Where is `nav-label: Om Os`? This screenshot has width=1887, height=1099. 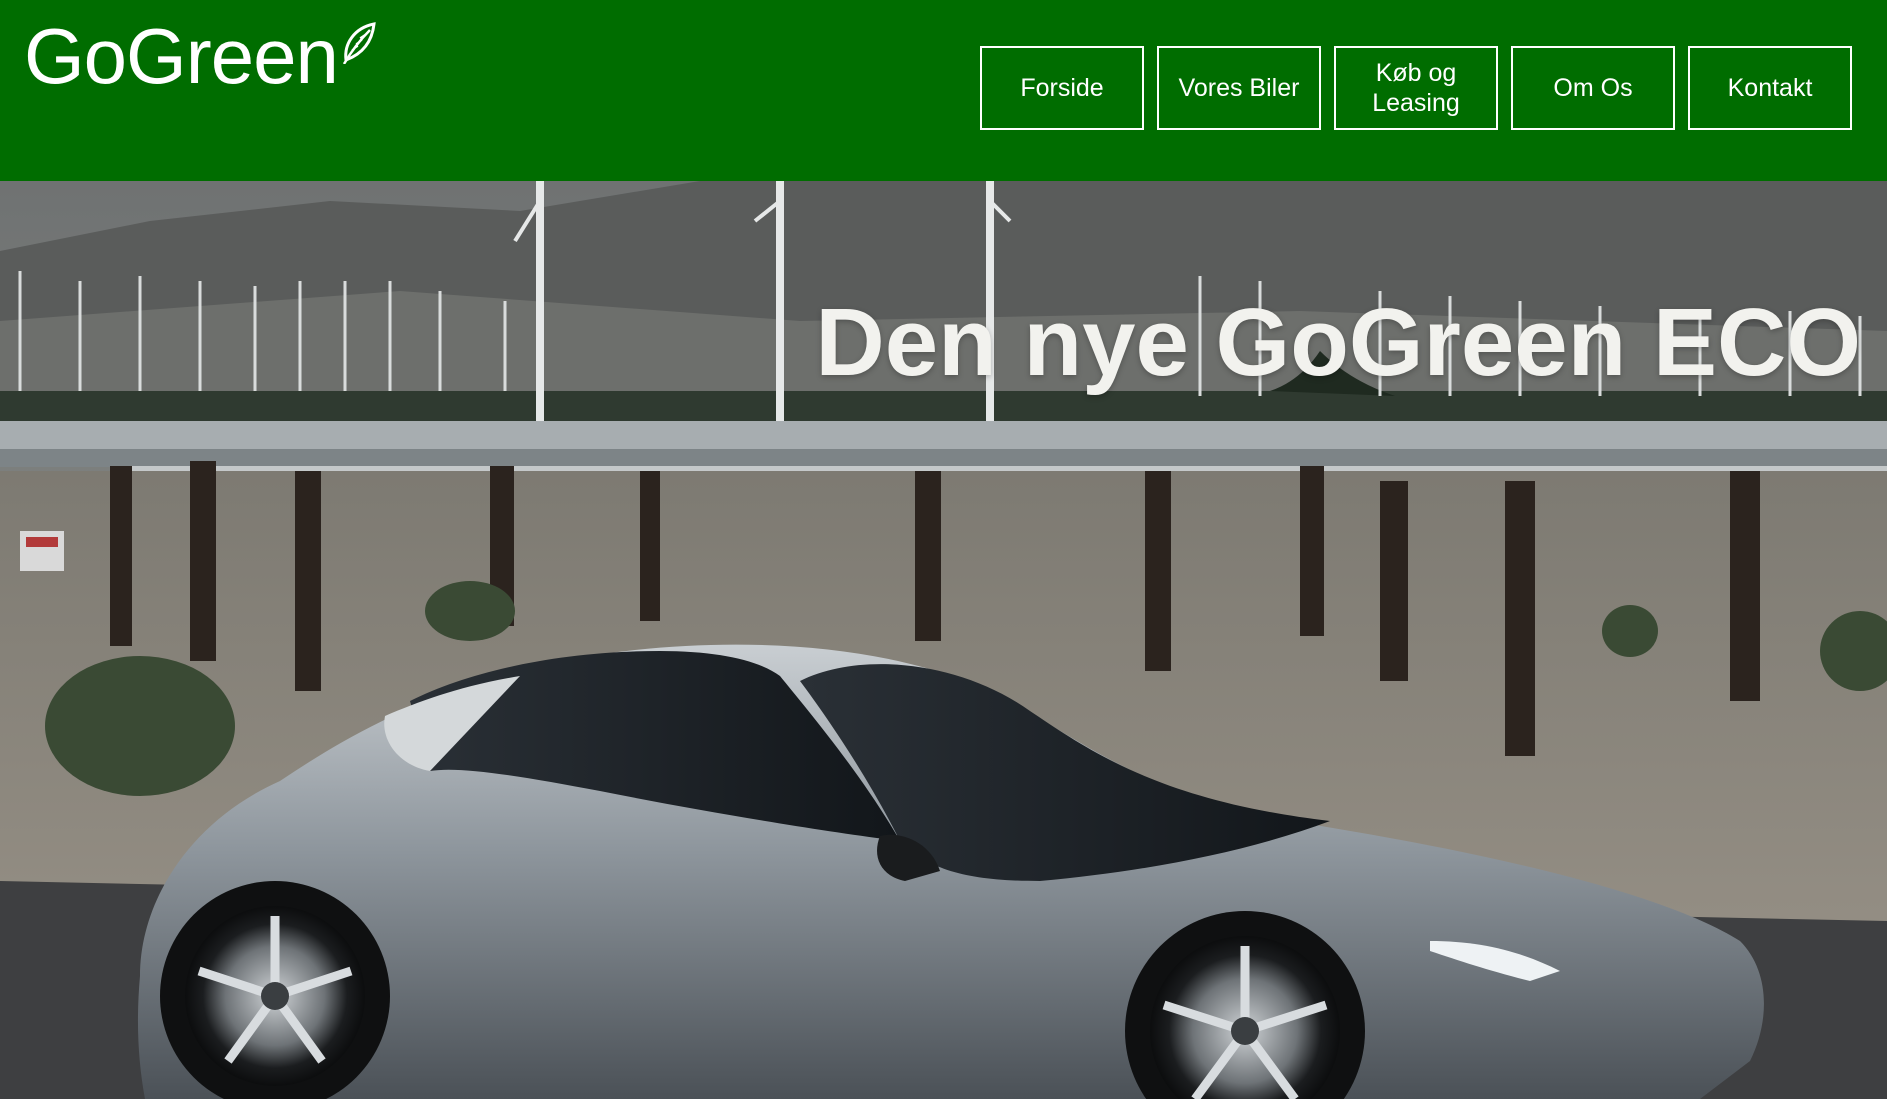 nav-label: Om Os is located at coordinates (1593, 88).